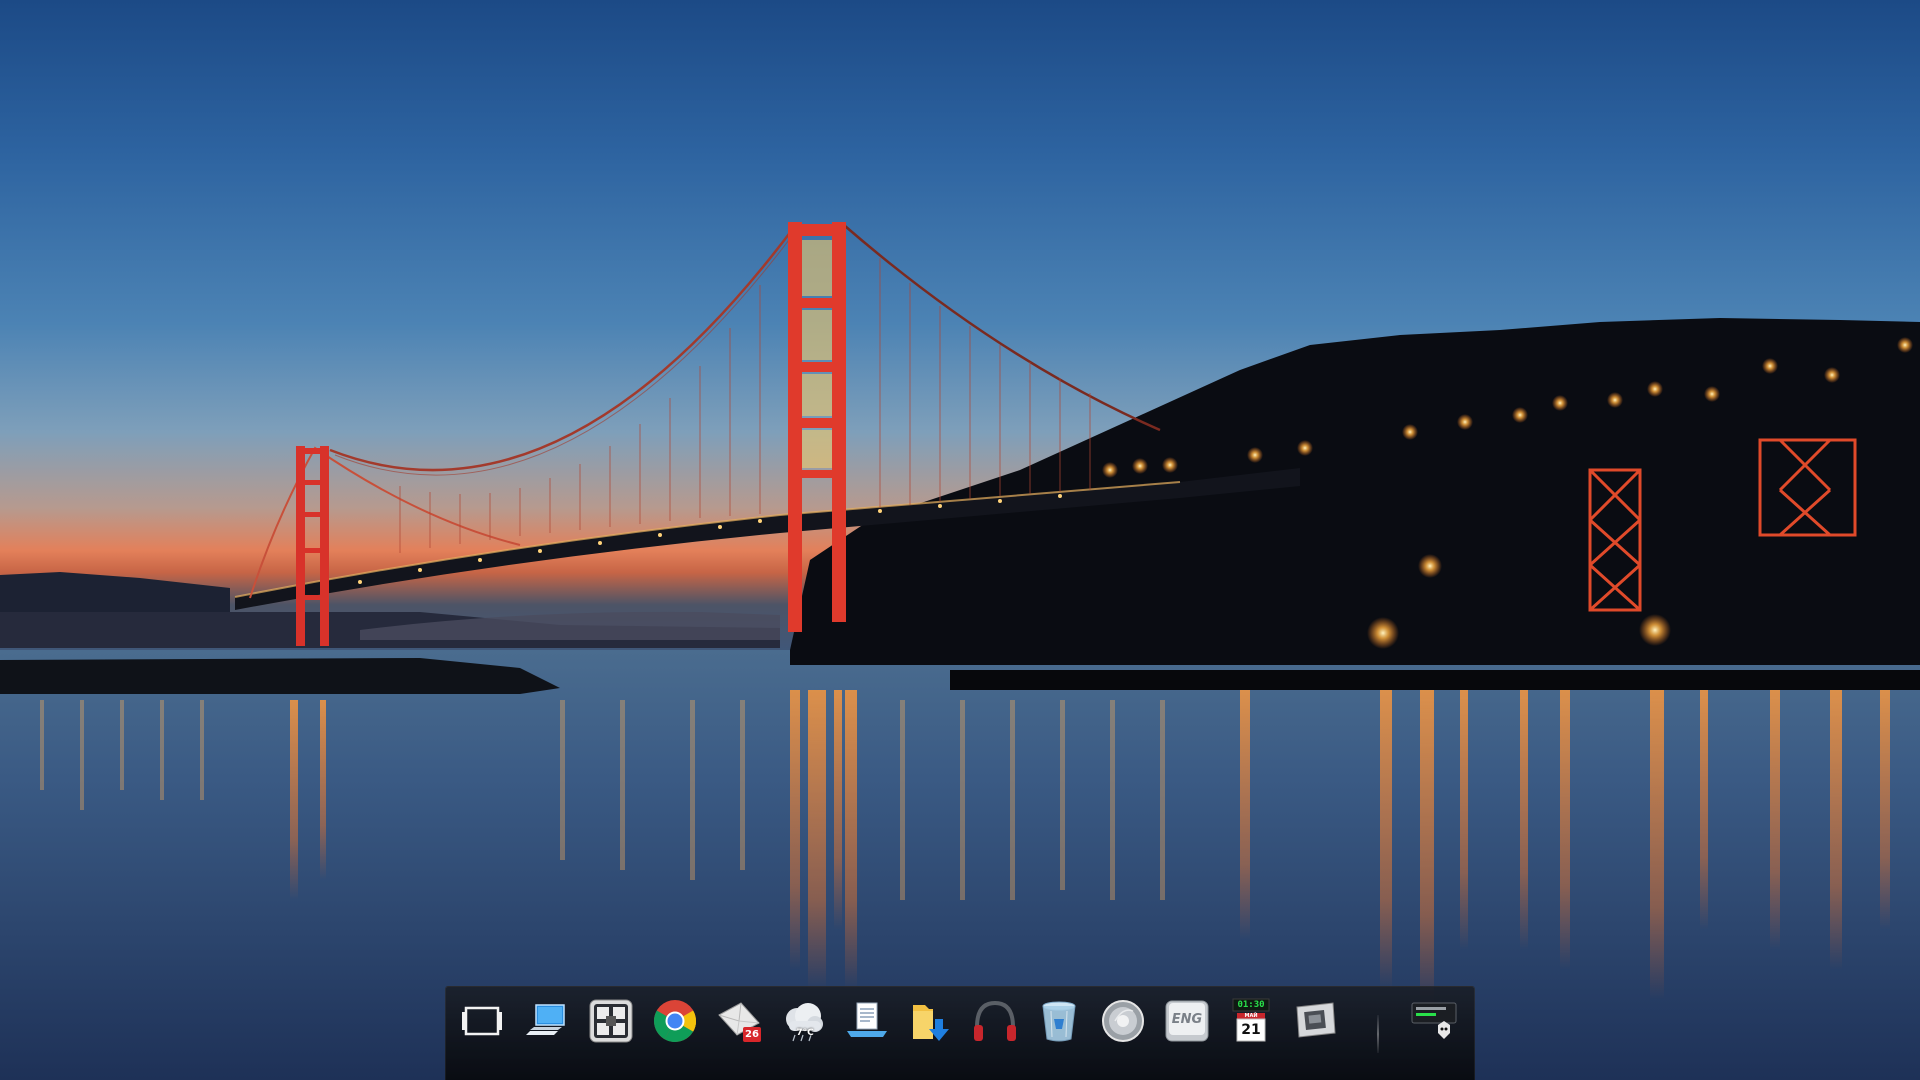 The image size is (1920, 1080). What do you see at coordinates (1316, 1020) in the screenshot?
I see `drive-icon` at bounding box center [1316, 1020].